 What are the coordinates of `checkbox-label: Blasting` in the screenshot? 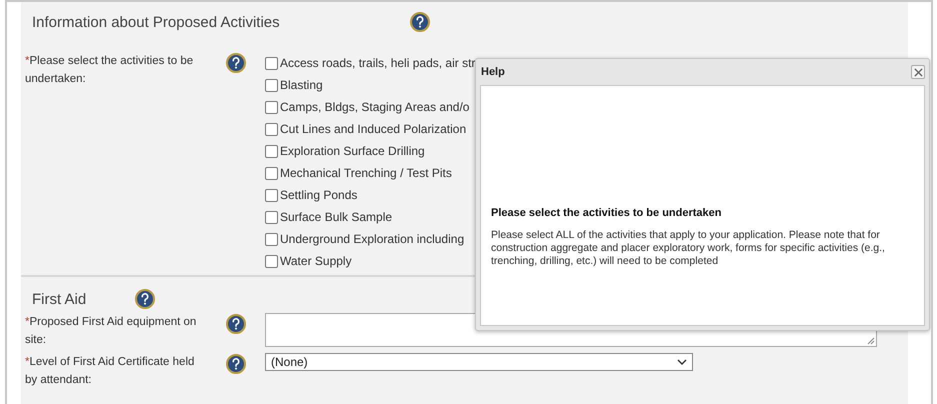 It's located at (301, 85).